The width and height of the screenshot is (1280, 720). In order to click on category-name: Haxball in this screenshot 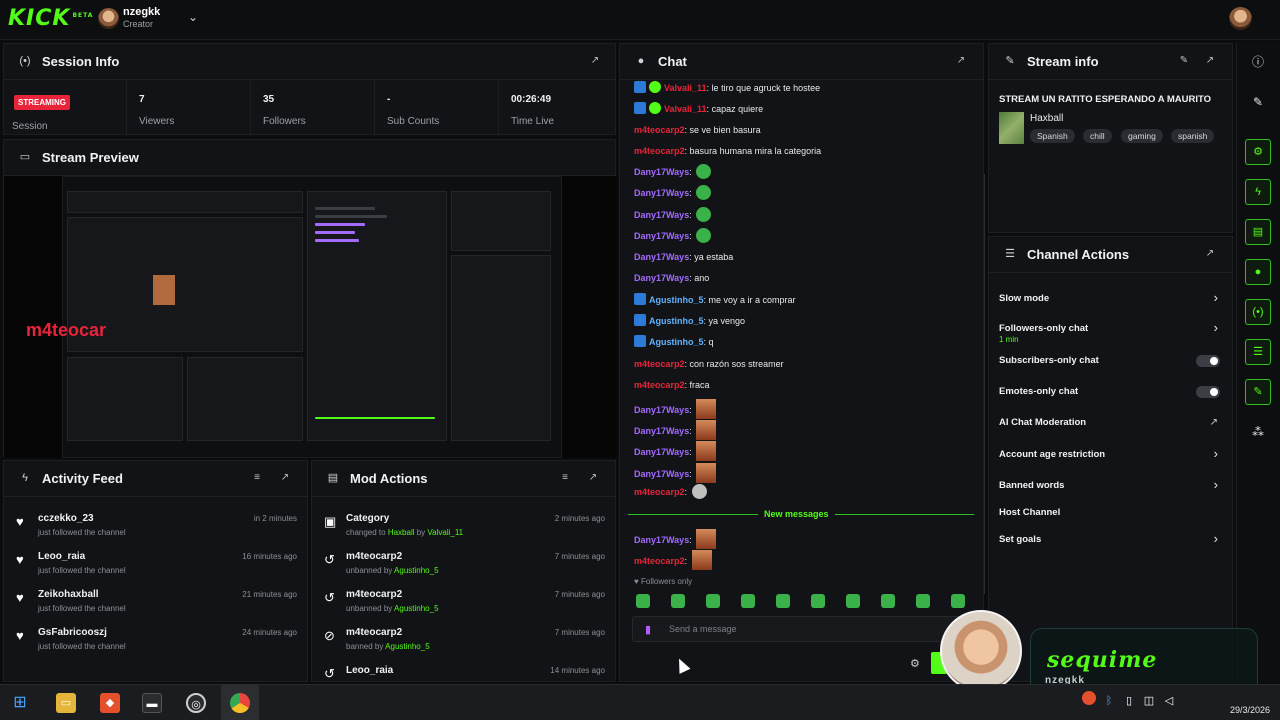, I will do `click(1046, 118)`.